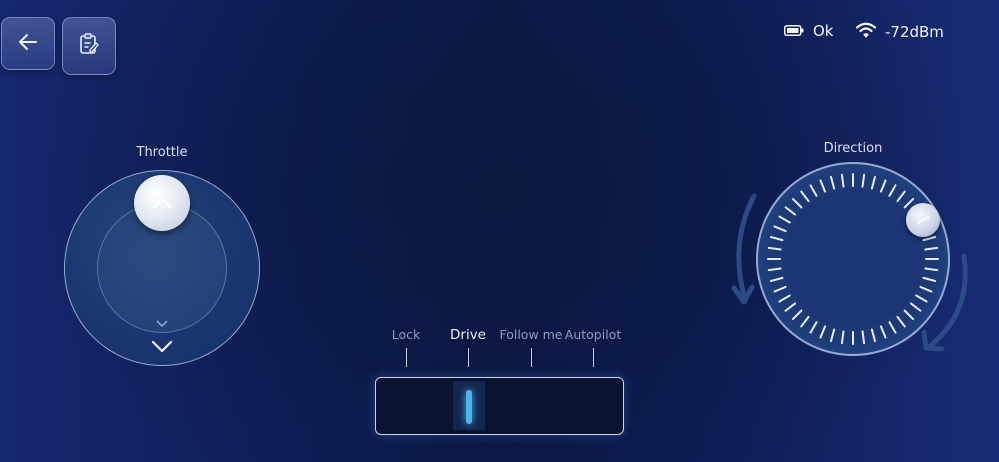  I want to click on direction-dial, so click(853, 259).